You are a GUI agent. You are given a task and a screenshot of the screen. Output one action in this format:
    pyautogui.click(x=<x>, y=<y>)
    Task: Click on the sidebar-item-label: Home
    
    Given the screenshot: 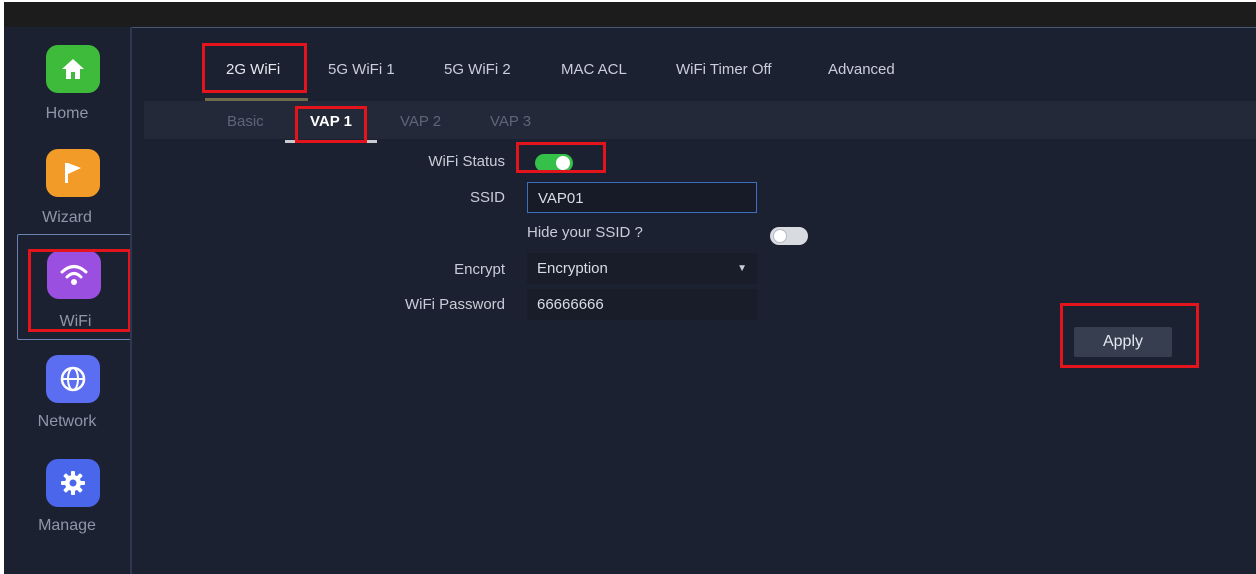 What is the action you would take?
    pyautogui.click(x=67, y=113)
    